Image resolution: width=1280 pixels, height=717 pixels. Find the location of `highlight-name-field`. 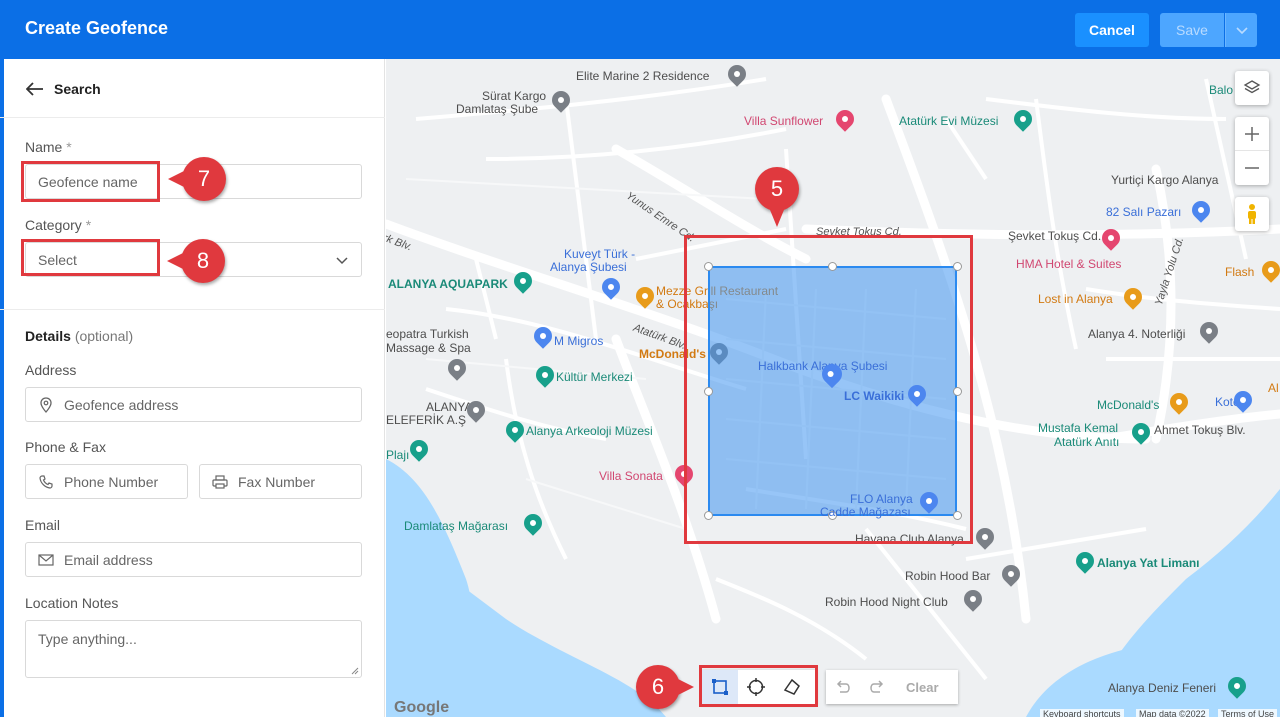

highlight-name-field is located at coordinates (90, 181).